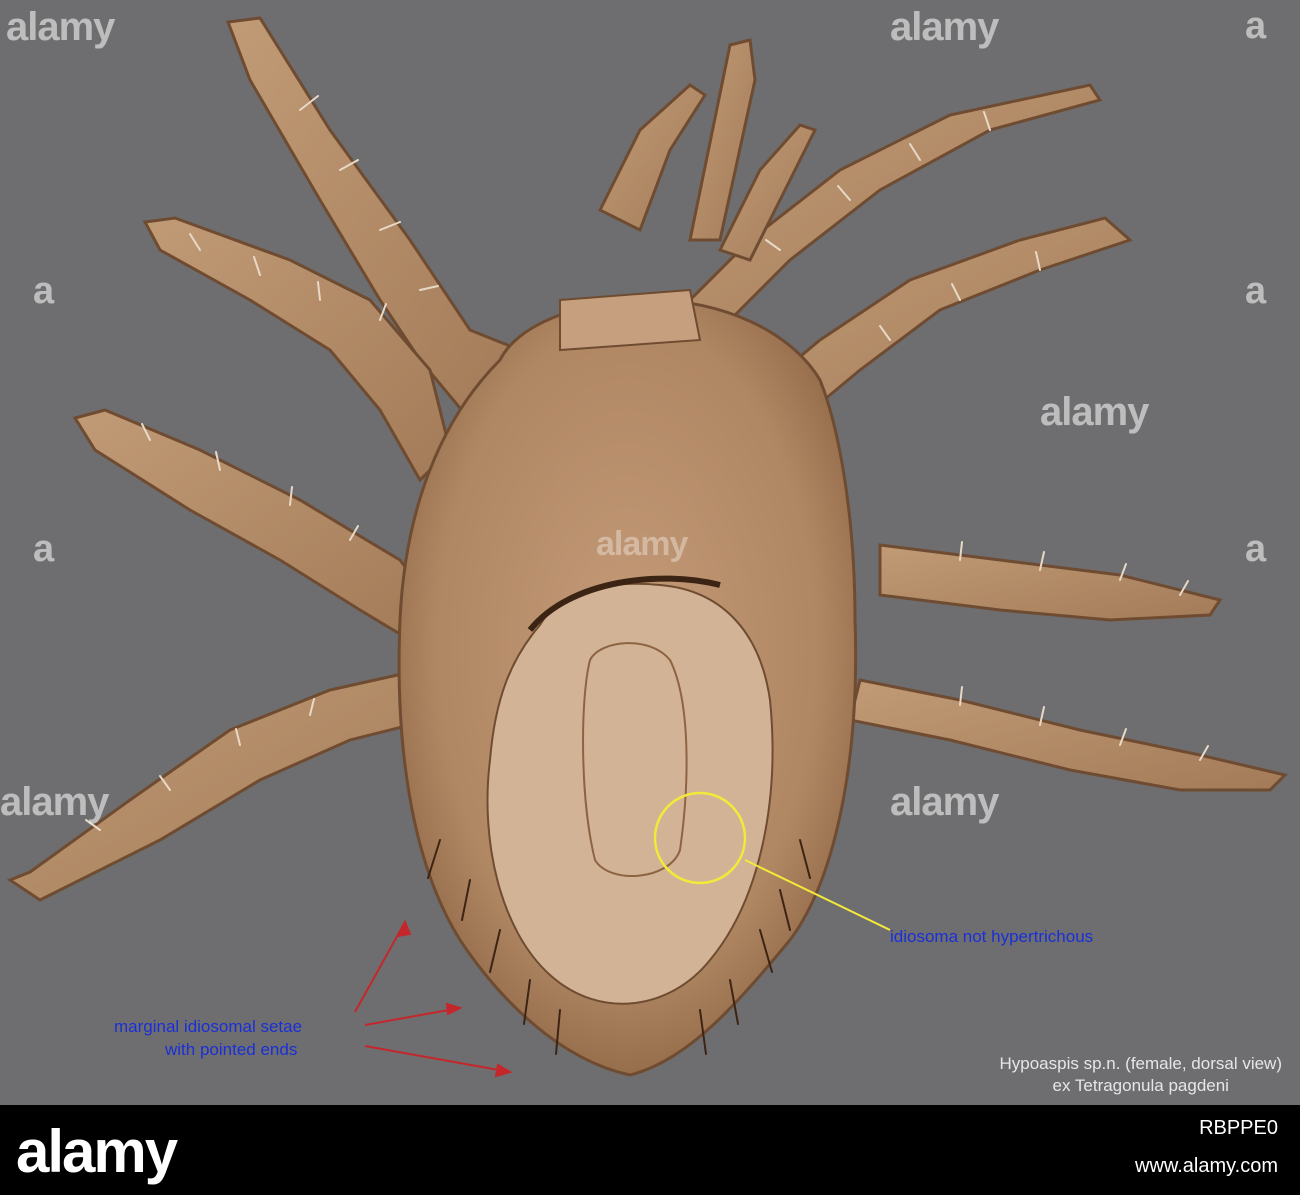  Describe the element at coordinates (1255, 549) in the screenshot. I see `watermark-edge-right-2: a` at that location.